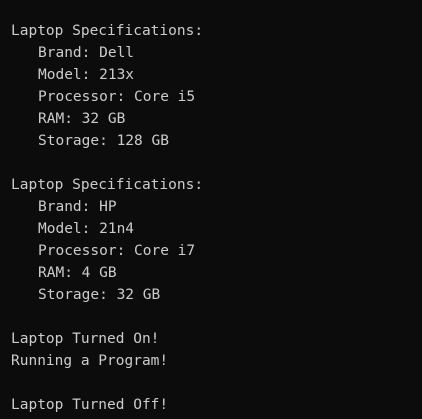 Image resolution: width=422 pixels, height=419 pixels. What do you see at coordinates (103, 141) in the screenshot?
I see `laptop1-storage: Storage: 128 GB` at bounding box center [103, 141].